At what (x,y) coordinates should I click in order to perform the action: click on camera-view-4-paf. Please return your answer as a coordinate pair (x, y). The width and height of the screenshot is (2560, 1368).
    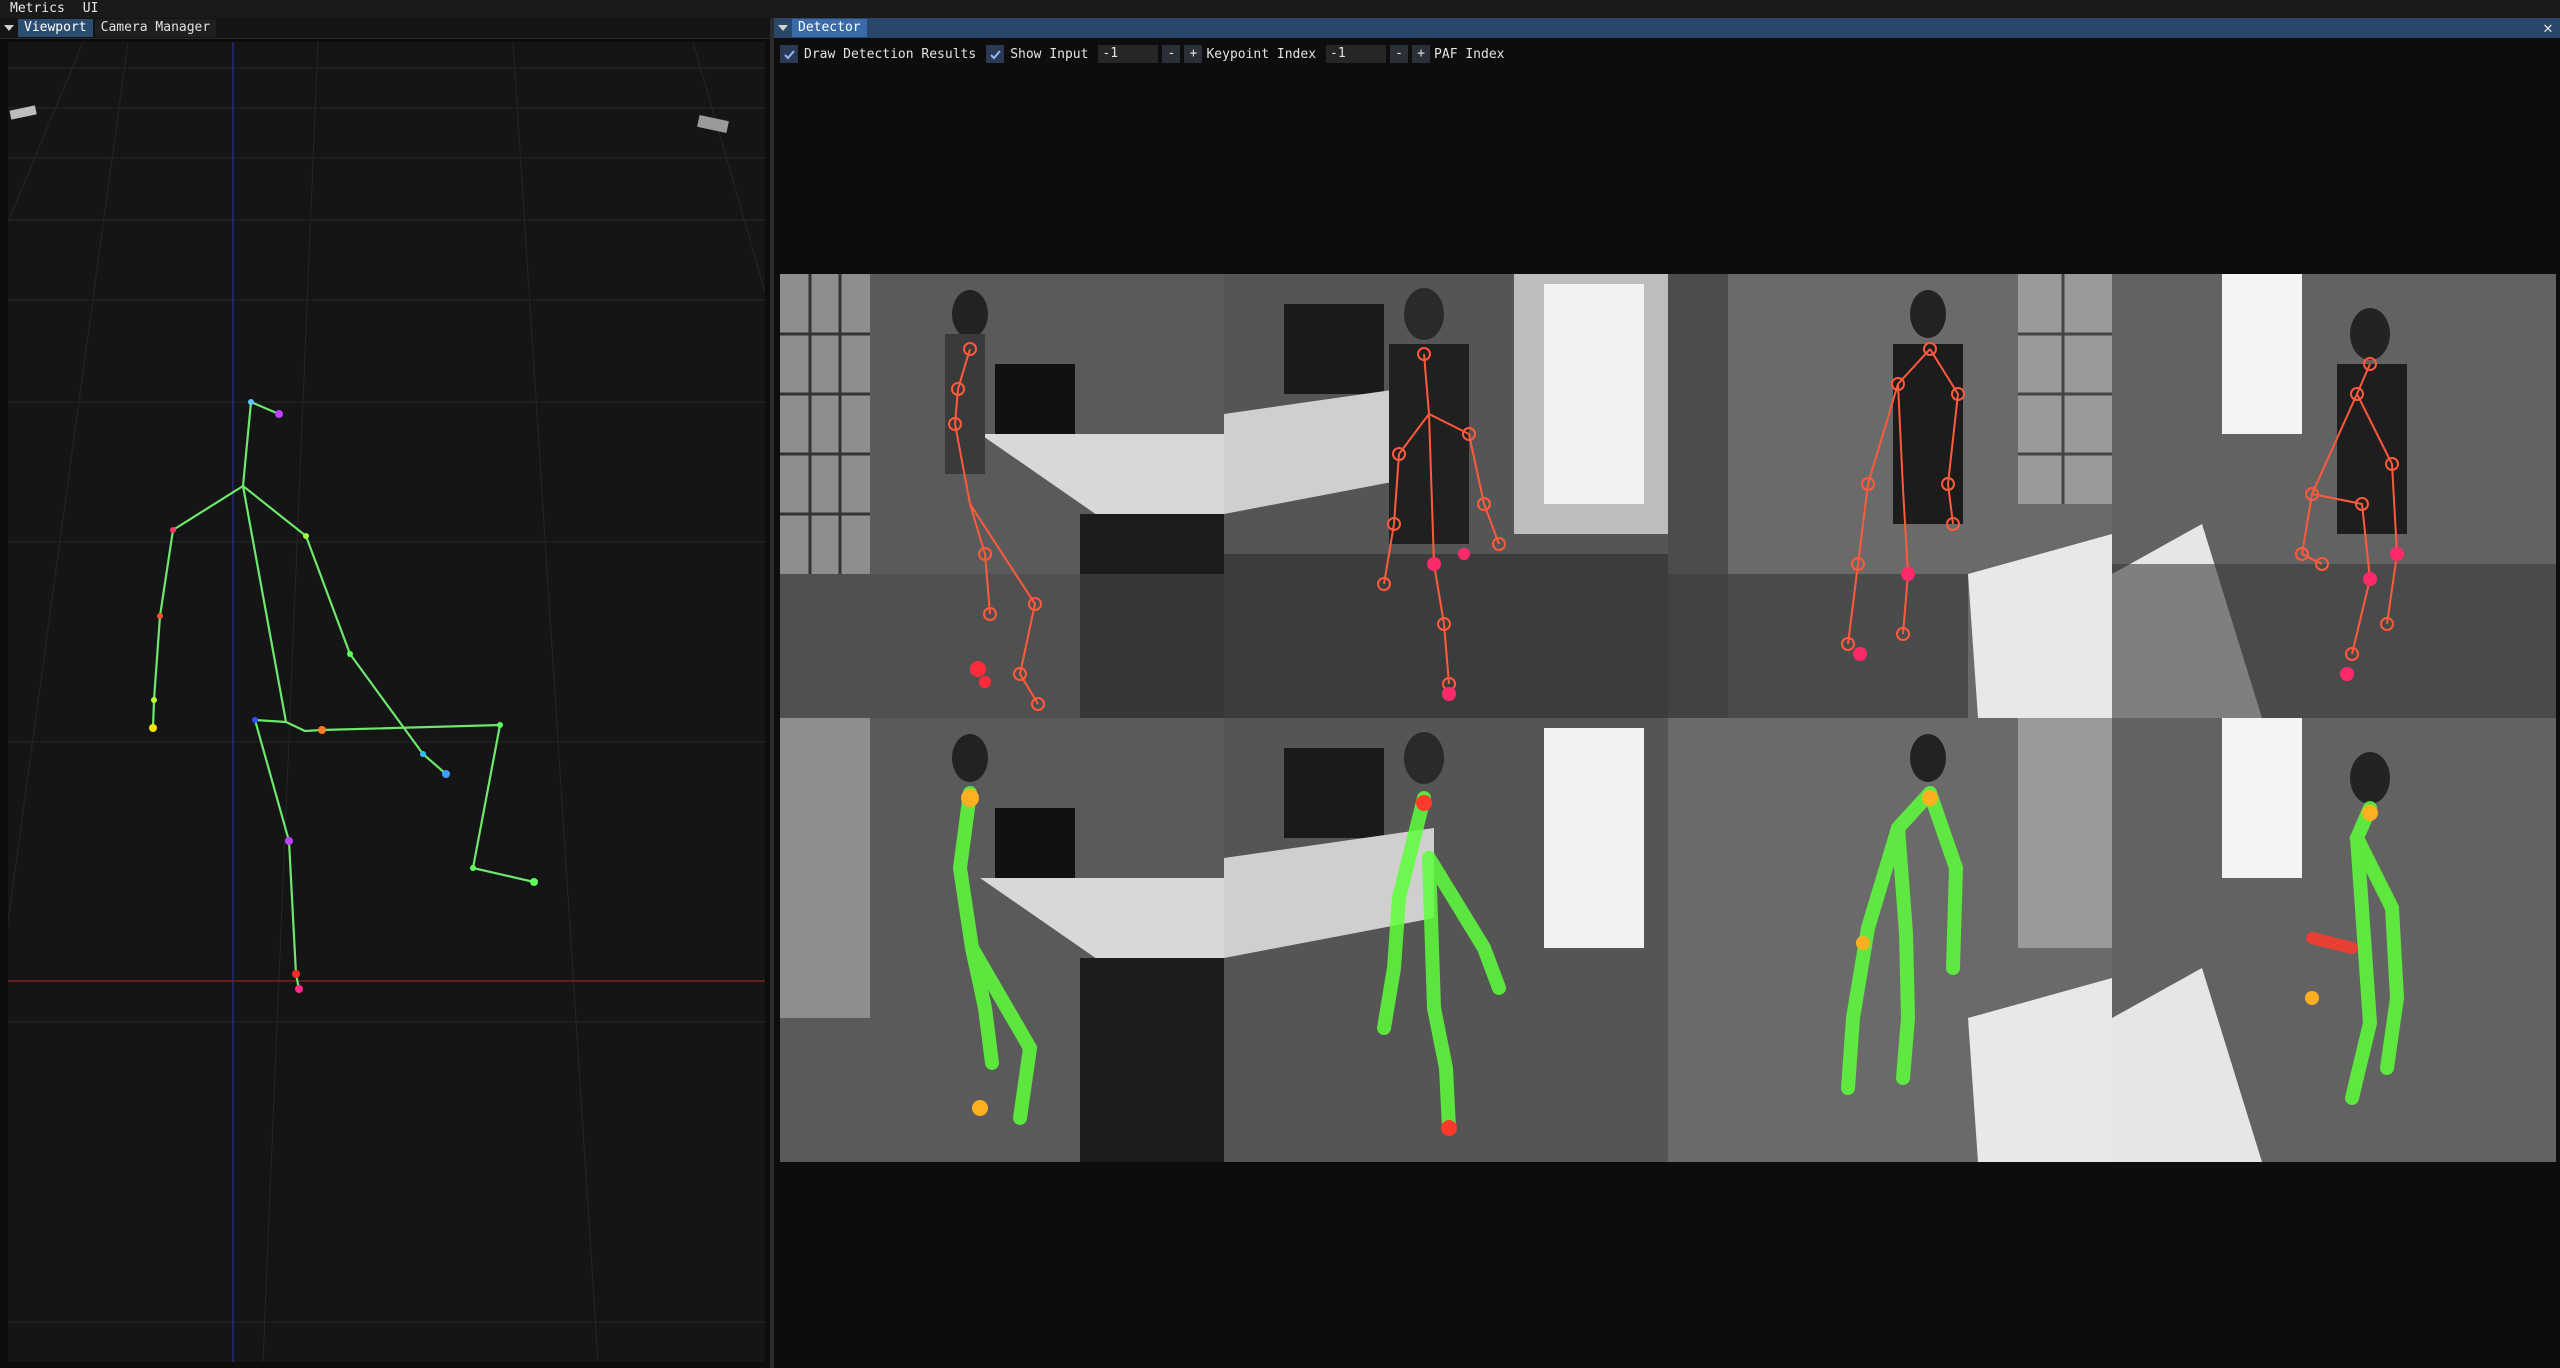
    Looking at the image, I should click on (2334, 940).